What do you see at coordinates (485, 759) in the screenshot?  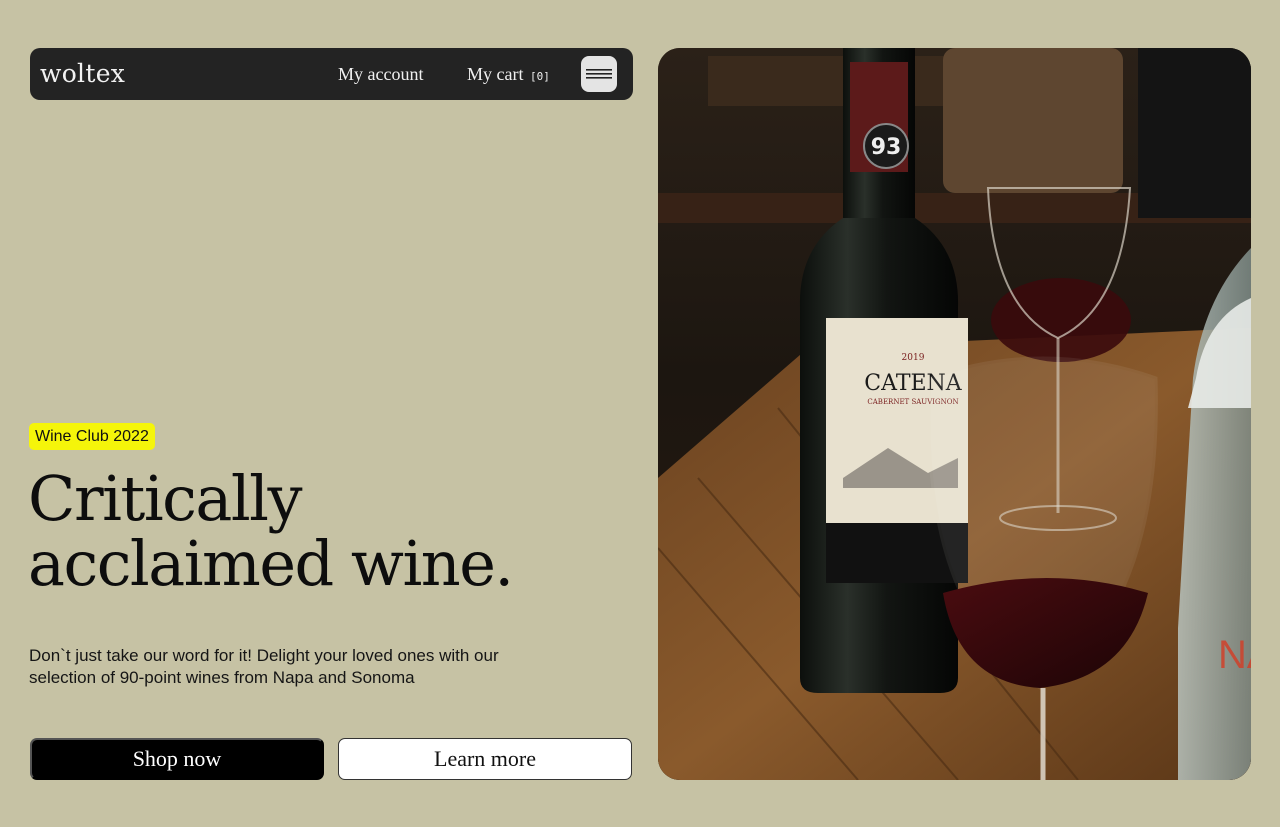 I see `learn-more-button: Learn more` at bounding box center [485, 759].